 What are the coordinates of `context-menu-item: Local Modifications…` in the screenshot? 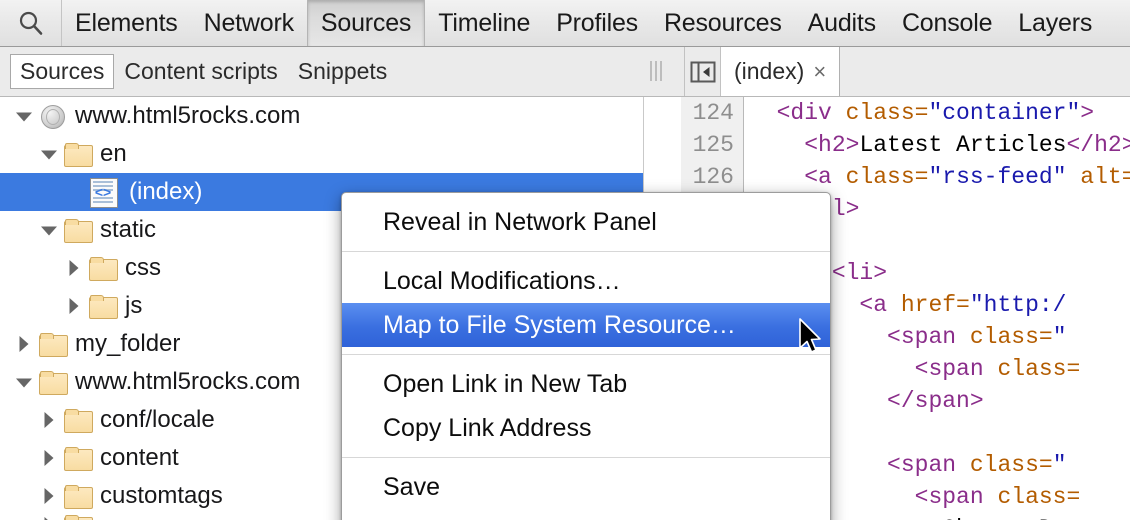 It's located at (586, 281).